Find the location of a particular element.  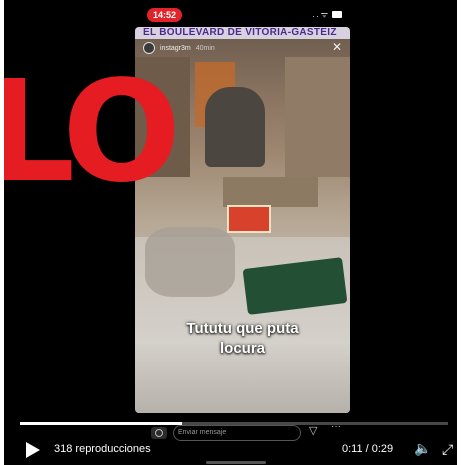

camera-icon is located at coordinates (159, 433).